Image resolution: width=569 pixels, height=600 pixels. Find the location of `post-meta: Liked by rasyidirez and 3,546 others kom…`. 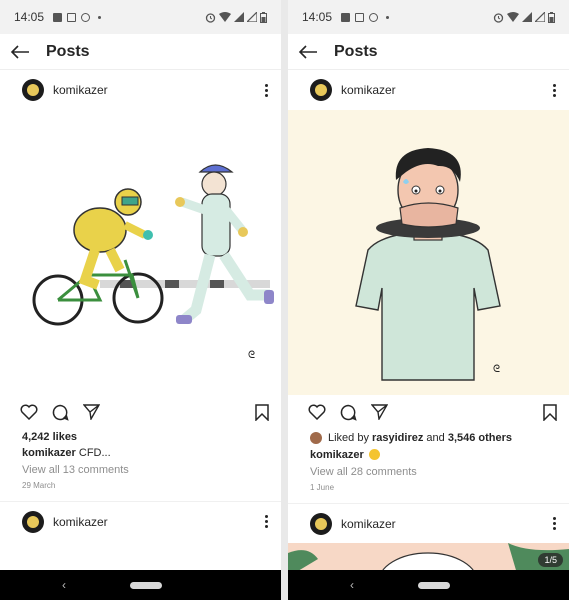

post-meta: Liked by rasyidirez and 3,546 others kom… is located at coordinates (428, 462).